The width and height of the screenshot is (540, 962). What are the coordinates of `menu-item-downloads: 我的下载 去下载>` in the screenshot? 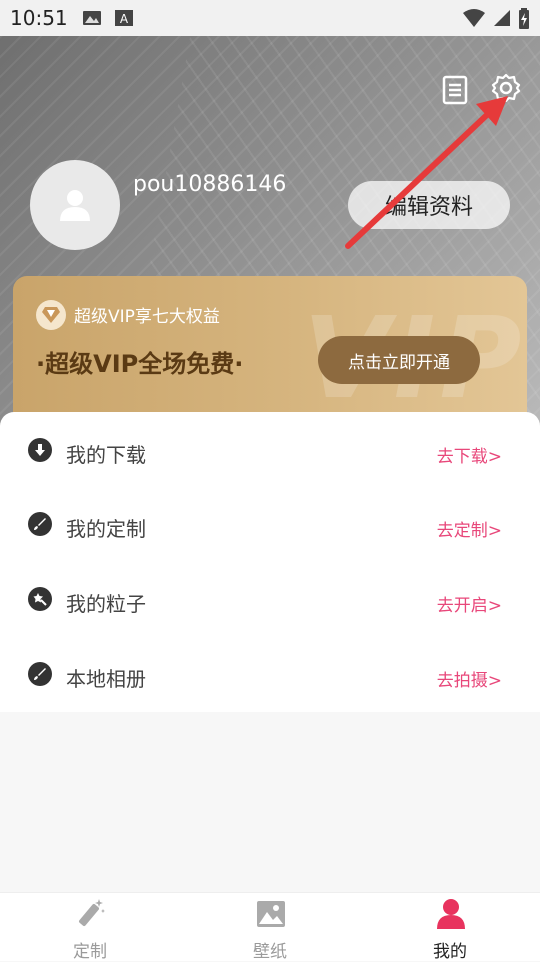 It's located at (270, 451).